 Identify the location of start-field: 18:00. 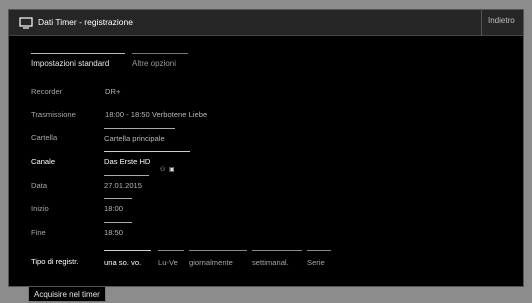
(118, 205).